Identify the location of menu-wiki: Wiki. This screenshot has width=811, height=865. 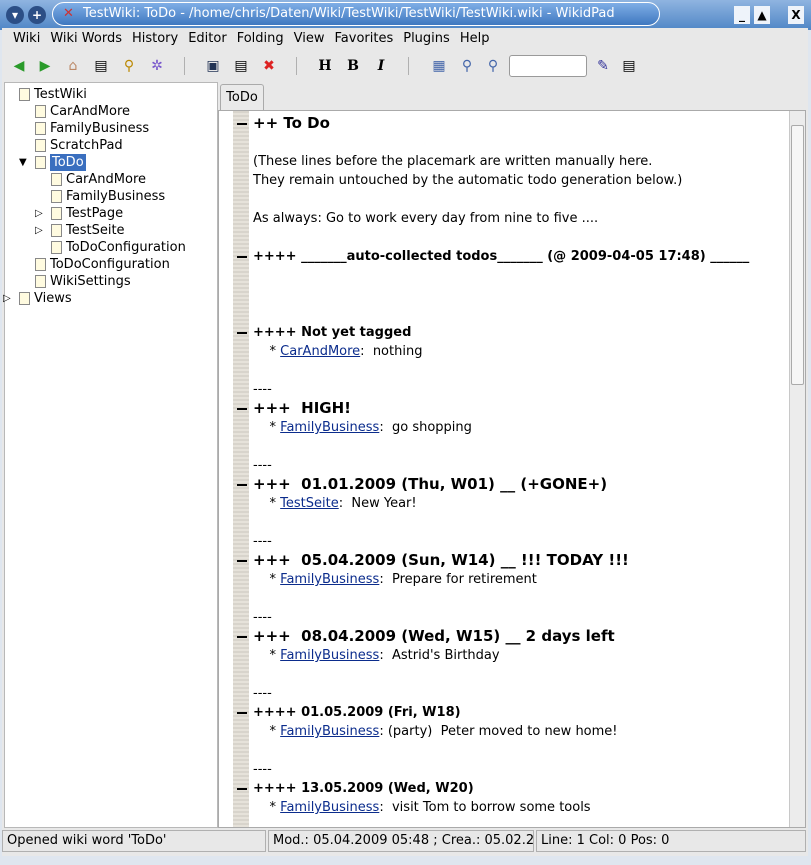
(28, 39).